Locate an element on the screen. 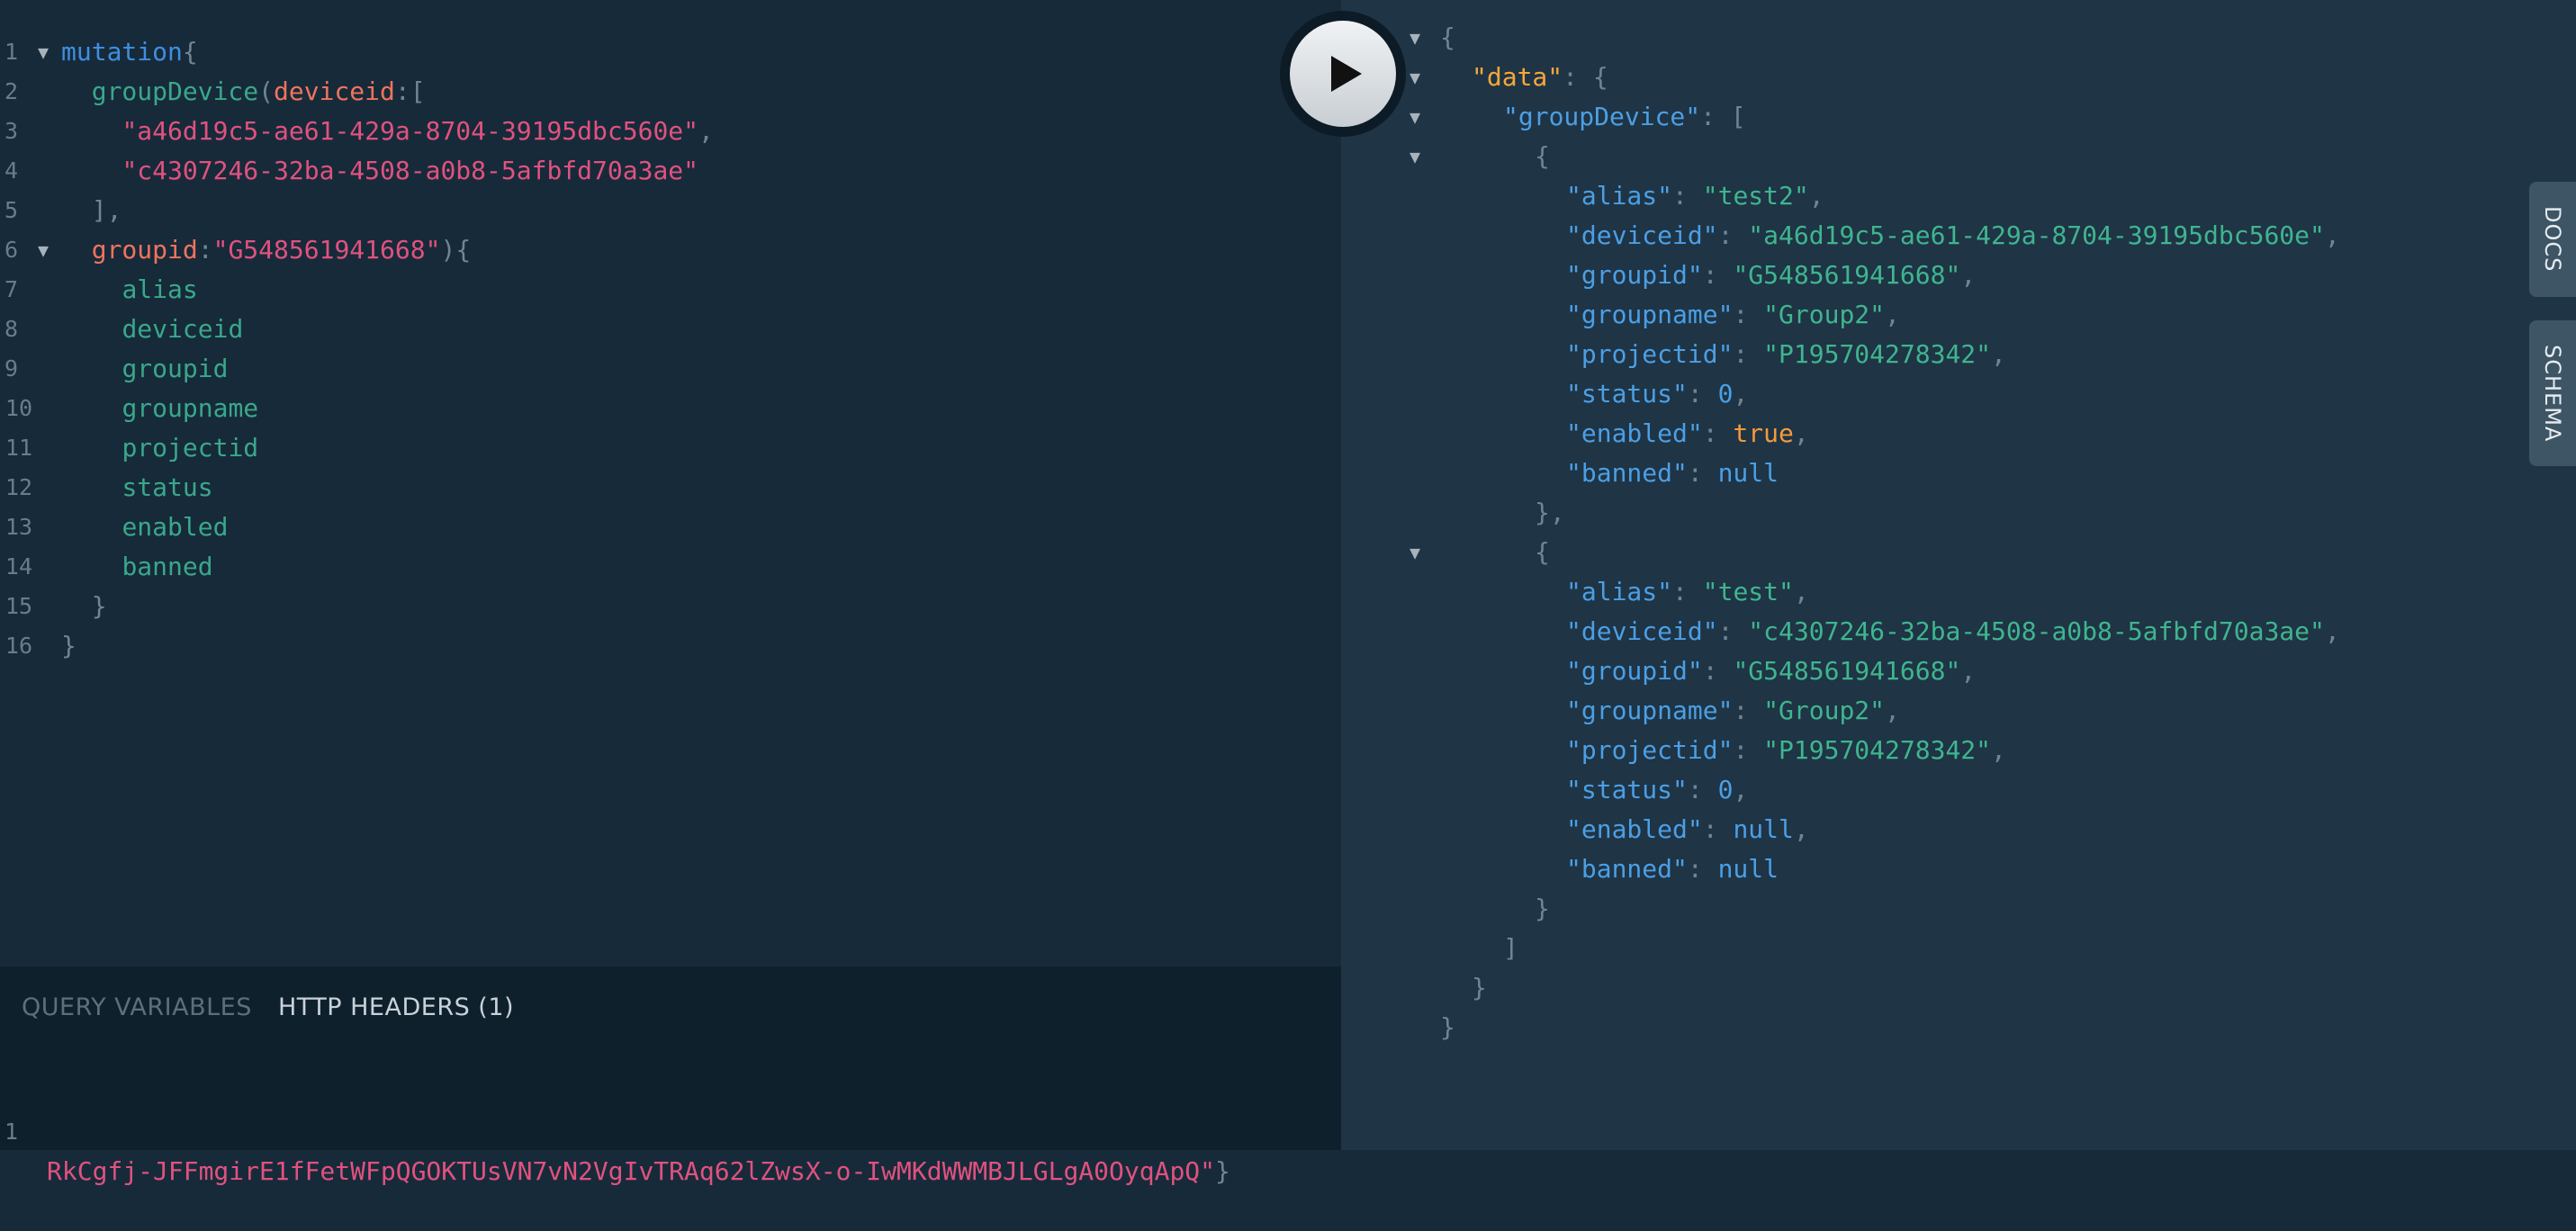  result-token: "G548561941668" is located at coordinates (1847, 671).